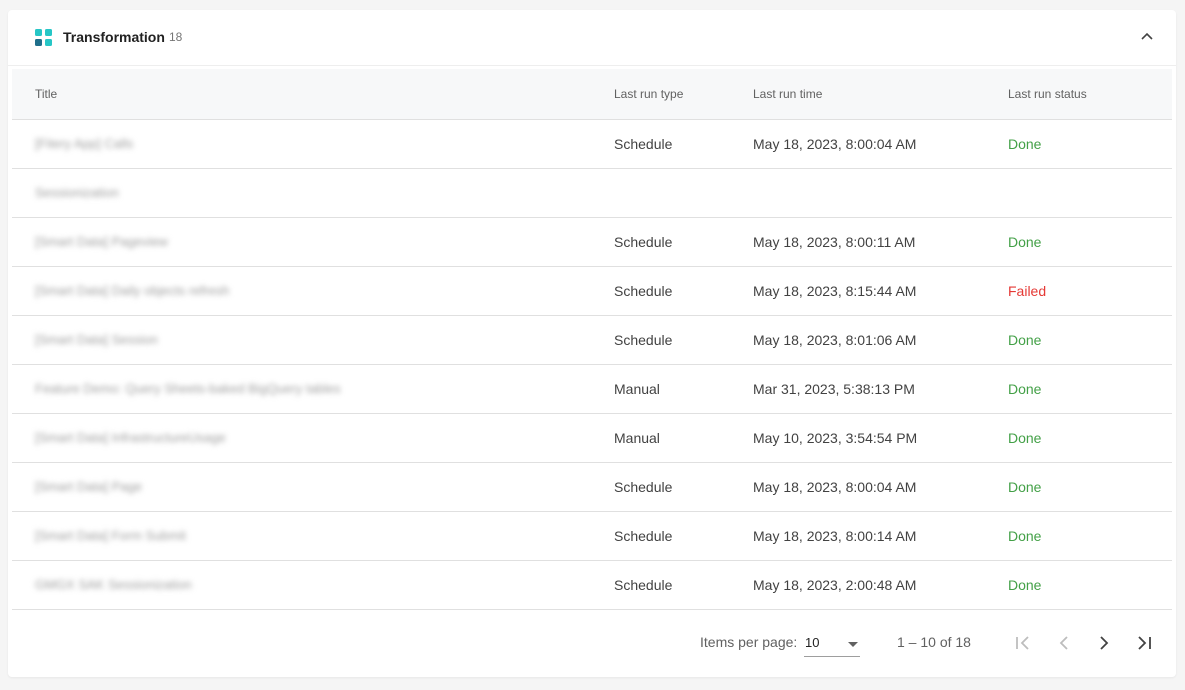 This screenshot has width=1185, height=690. What do you see at coordinates (592, 38) in the screenshot?
I see `card-header: Transformation 18` at bounding box center [592, 38].